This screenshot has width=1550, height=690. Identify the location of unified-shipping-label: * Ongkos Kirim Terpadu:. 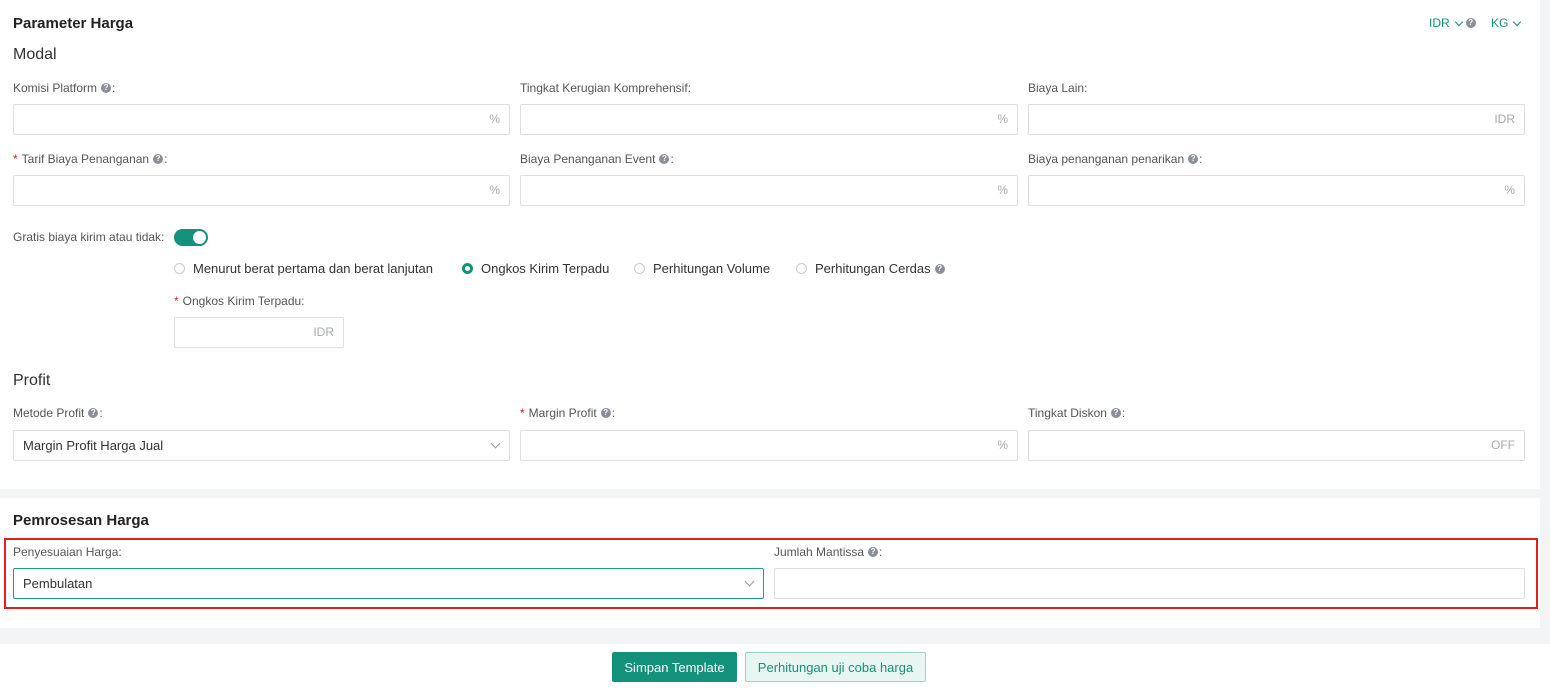
(239, 301).